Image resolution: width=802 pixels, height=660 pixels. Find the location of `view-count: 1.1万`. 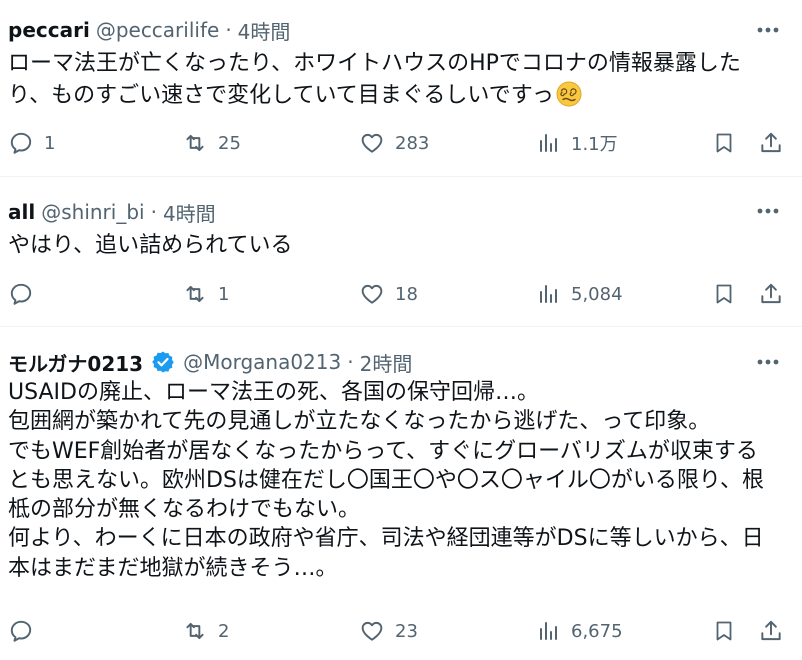

view-count: 1.1万 is located at coordinates (594, 144).